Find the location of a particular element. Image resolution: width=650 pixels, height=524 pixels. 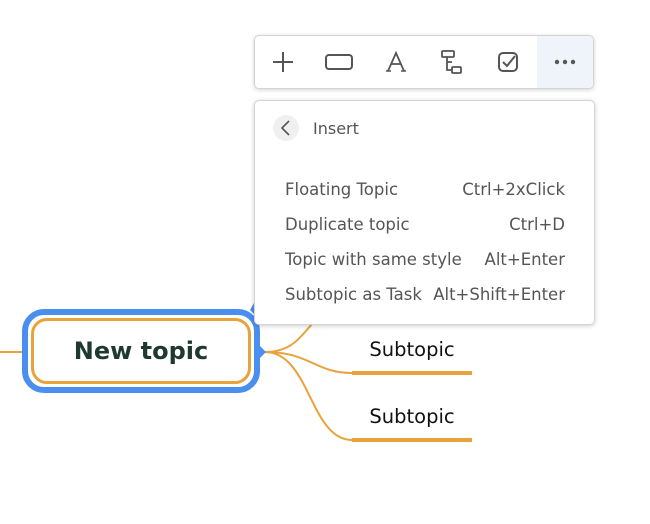

menu-item-label: Duplicate topic is located at coordinates (347, 224).